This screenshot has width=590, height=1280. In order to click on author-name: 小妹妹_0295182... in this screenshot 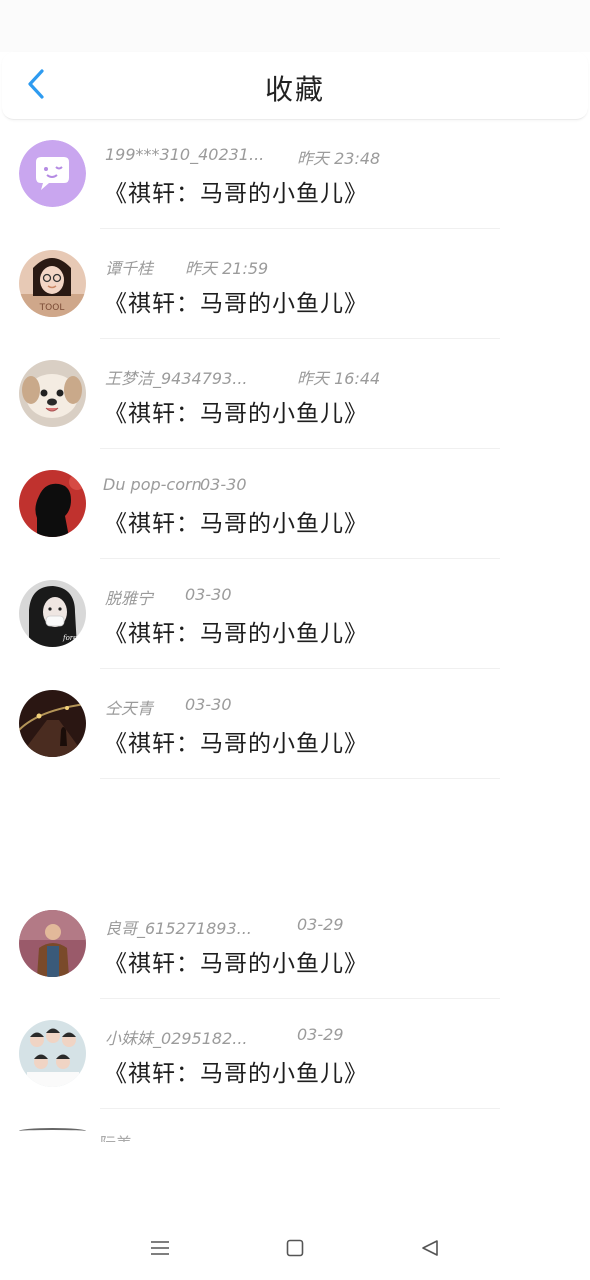, I will do `click(176, 1038)`.